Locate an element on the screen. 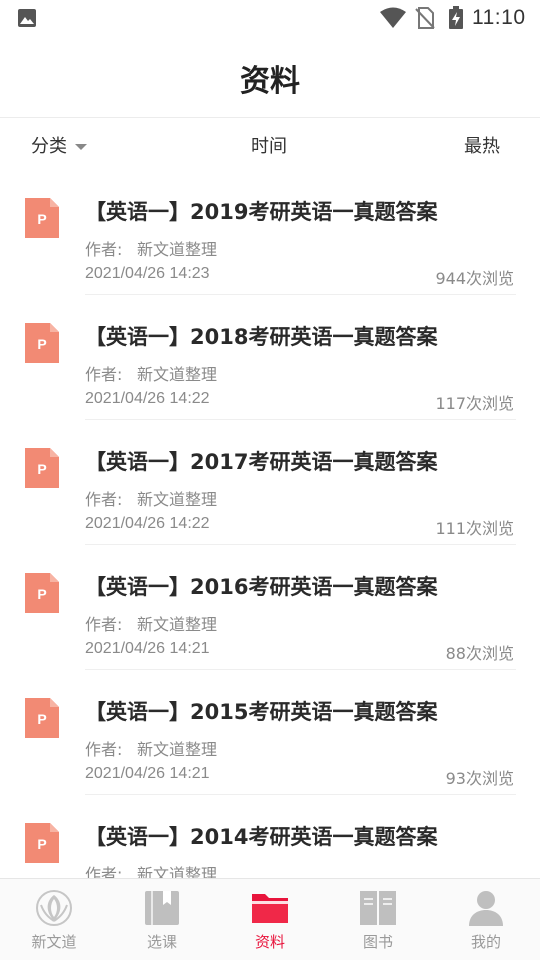 This screenshot has width=540, height=960. filter-bar: 分类 时间 最热 is located at coordinates (270, 144).